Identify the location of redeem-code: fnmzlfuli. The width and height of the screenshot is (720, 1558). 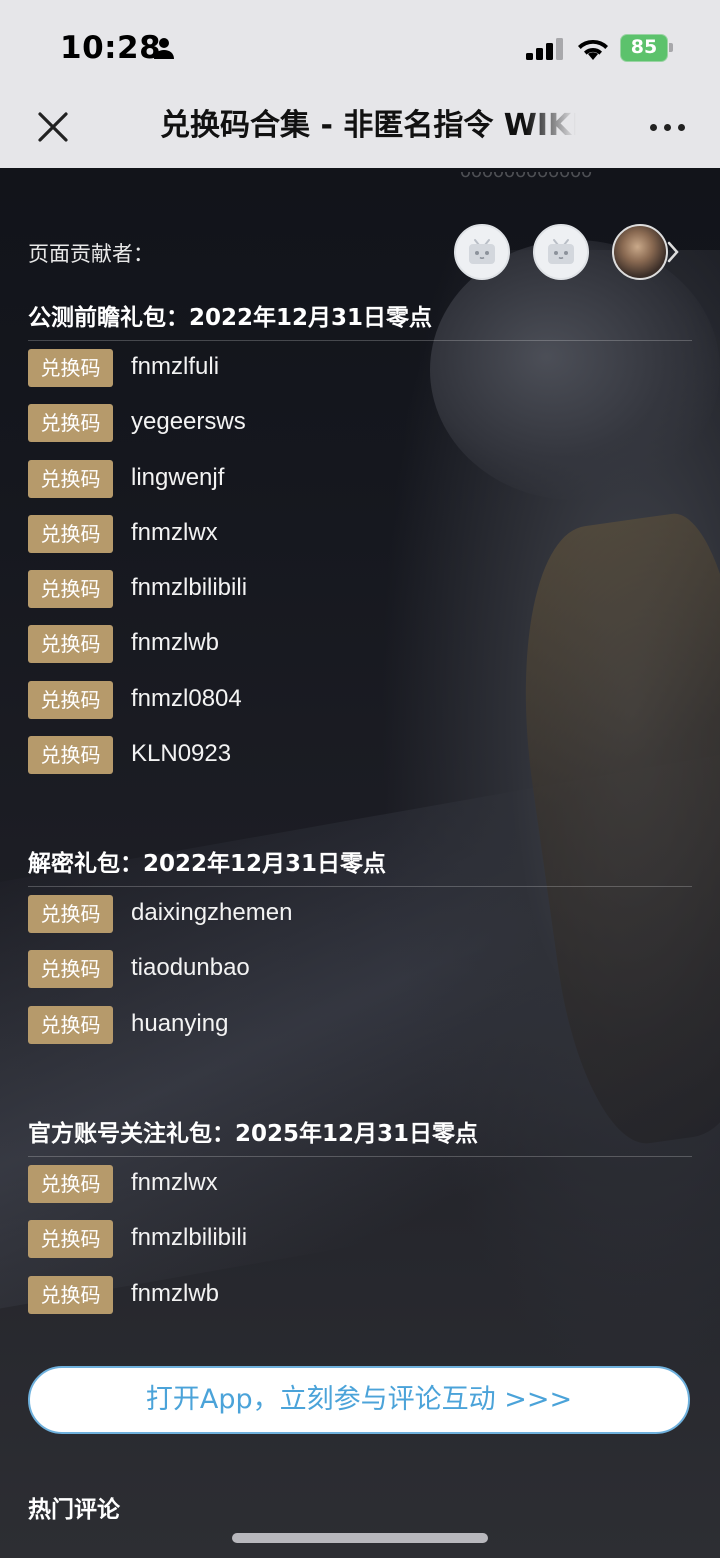
(175, 367).